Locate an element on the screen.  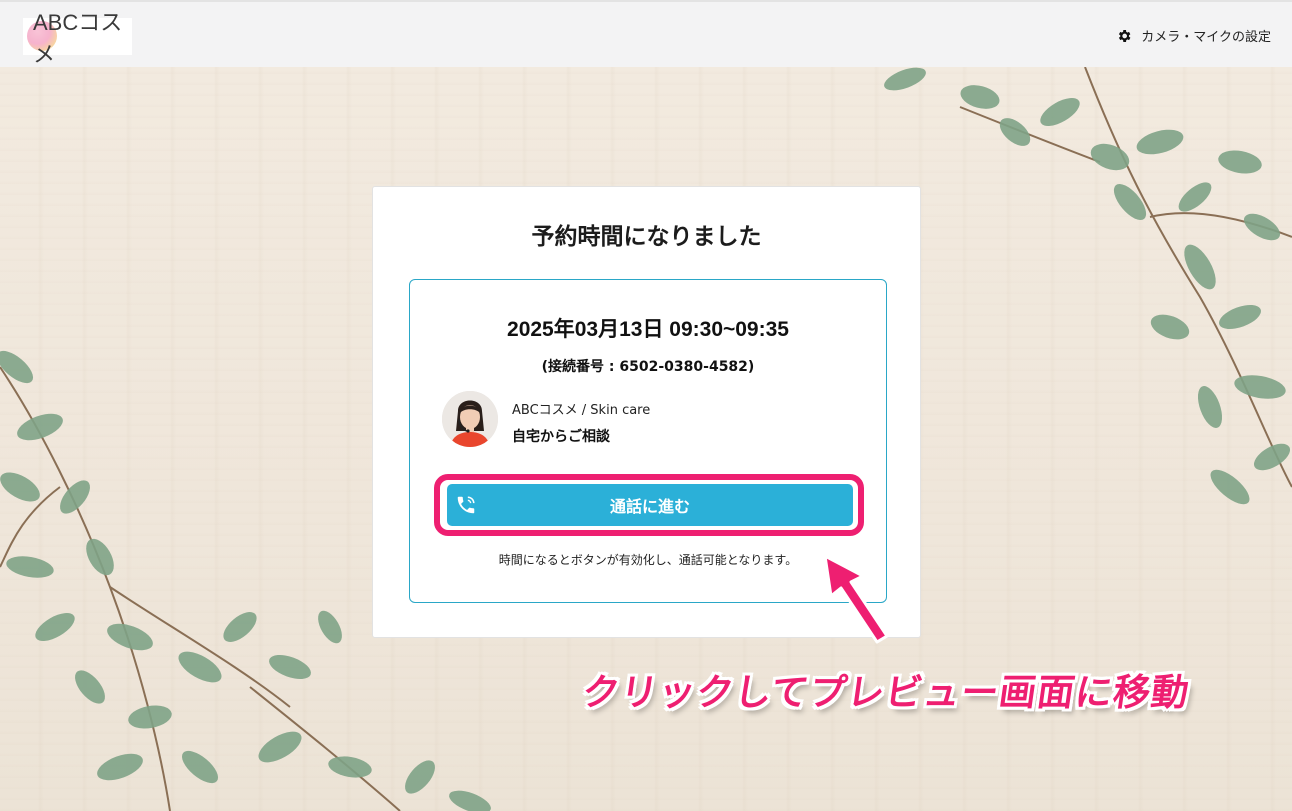
proceed-to-call-button: 通話に進む is located at coordinates (650, 505).